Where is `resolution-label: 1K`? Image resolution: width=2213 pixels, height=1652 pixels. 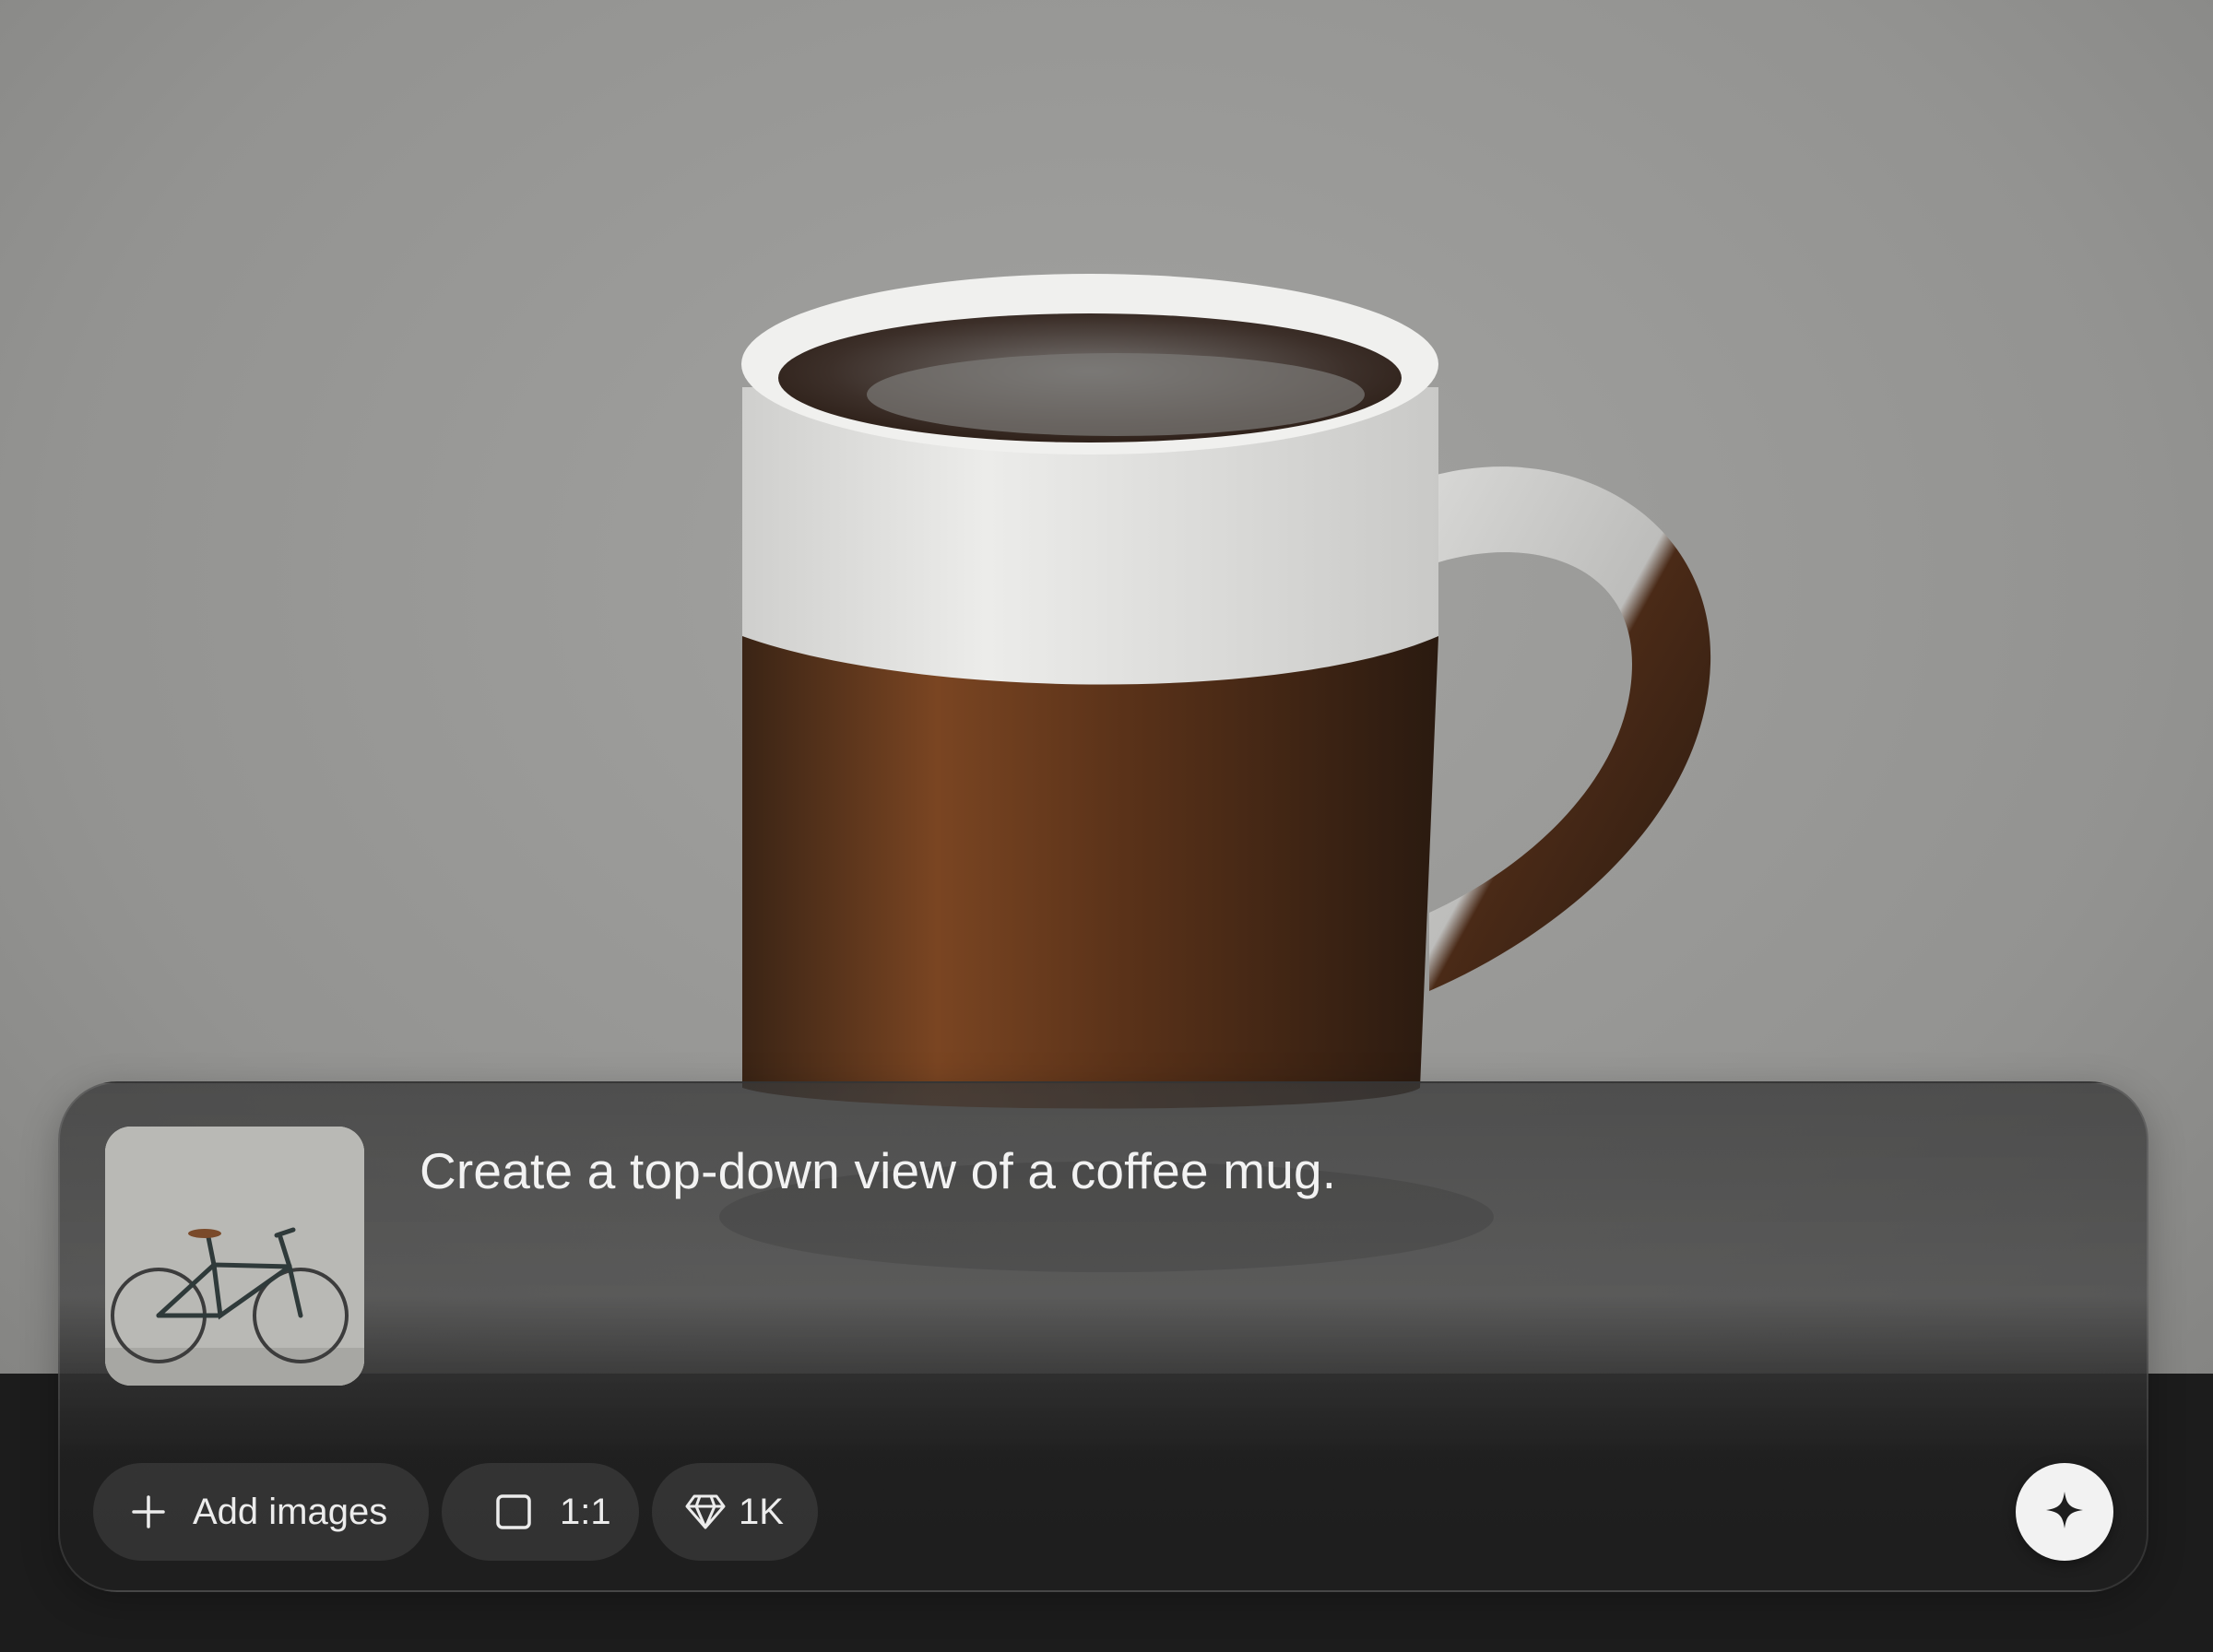
resolution-label: 1K is located at coordinates (761, 1511).